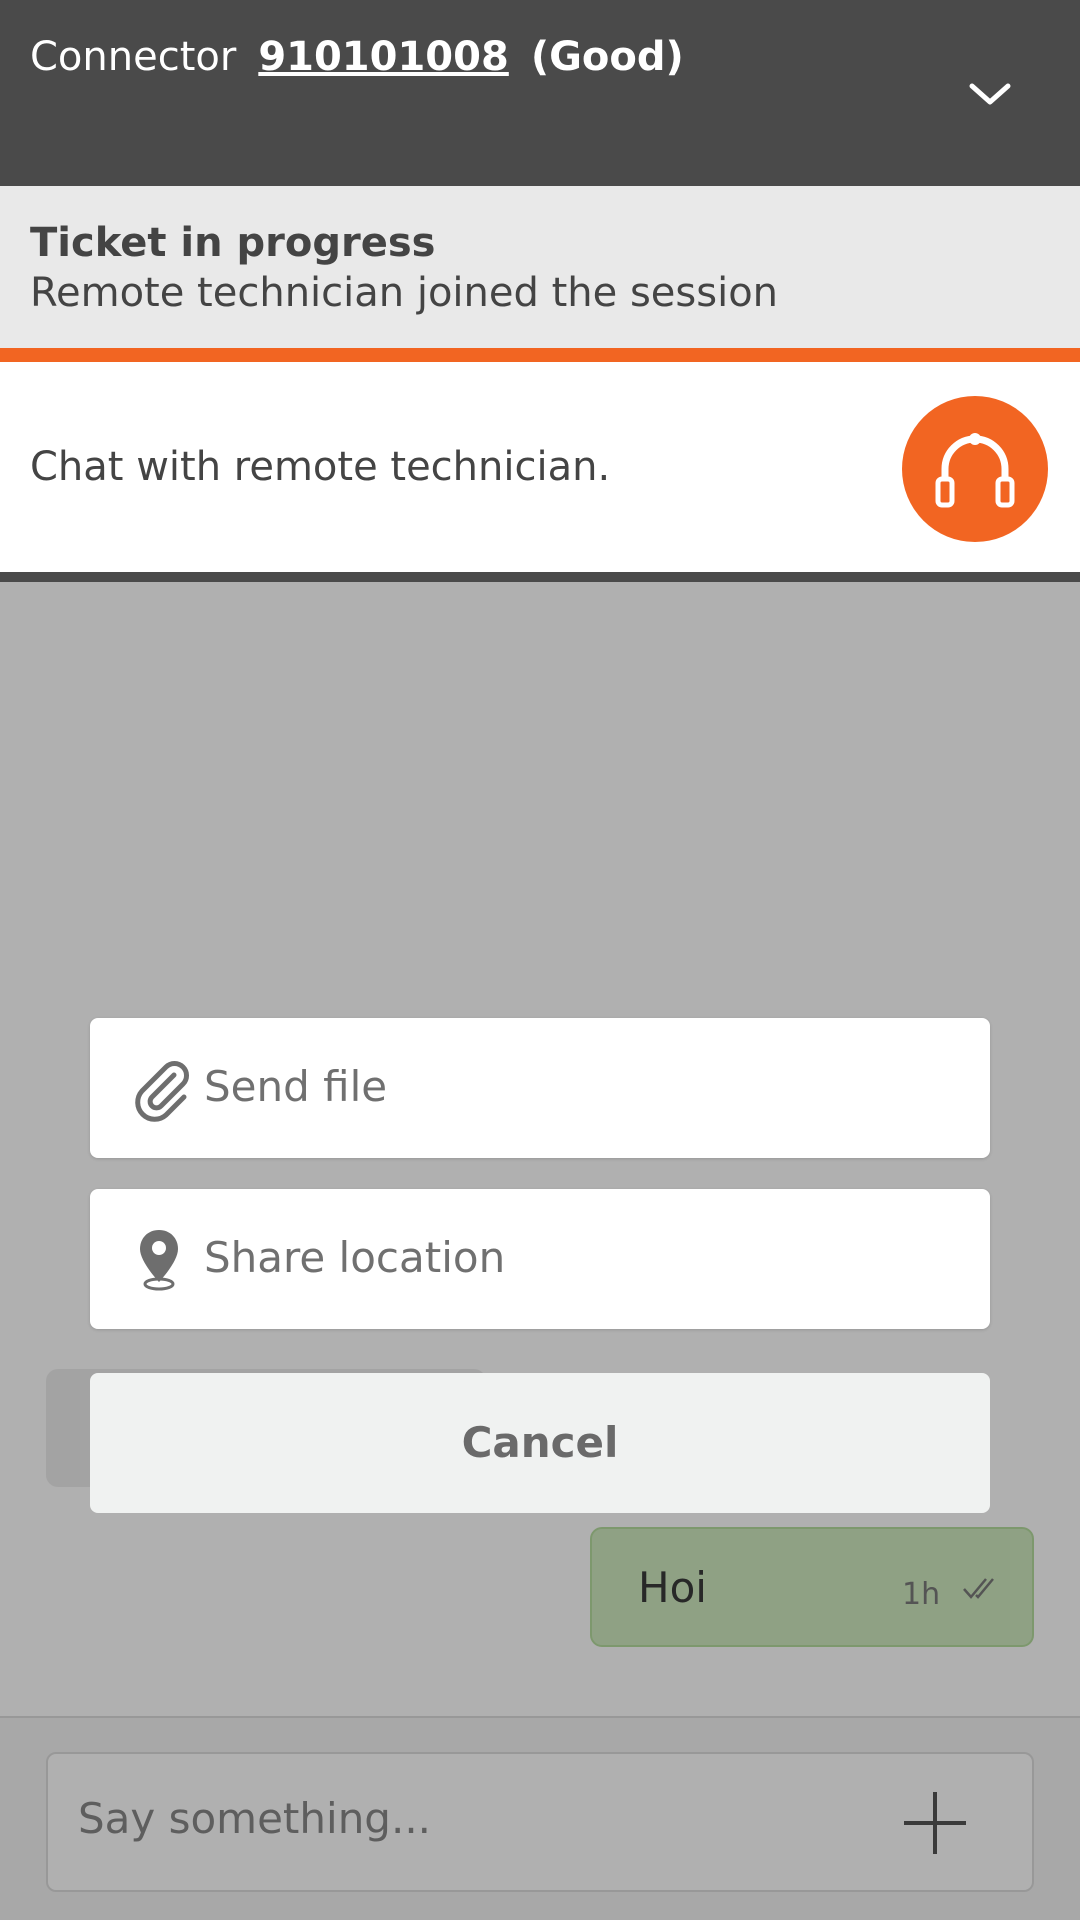 The height and width of the screenshot is (1920, 1080). Describe the element at coordinates (540, 1443) in the screenshot. I see `cancel-button: Cancel` at that location.